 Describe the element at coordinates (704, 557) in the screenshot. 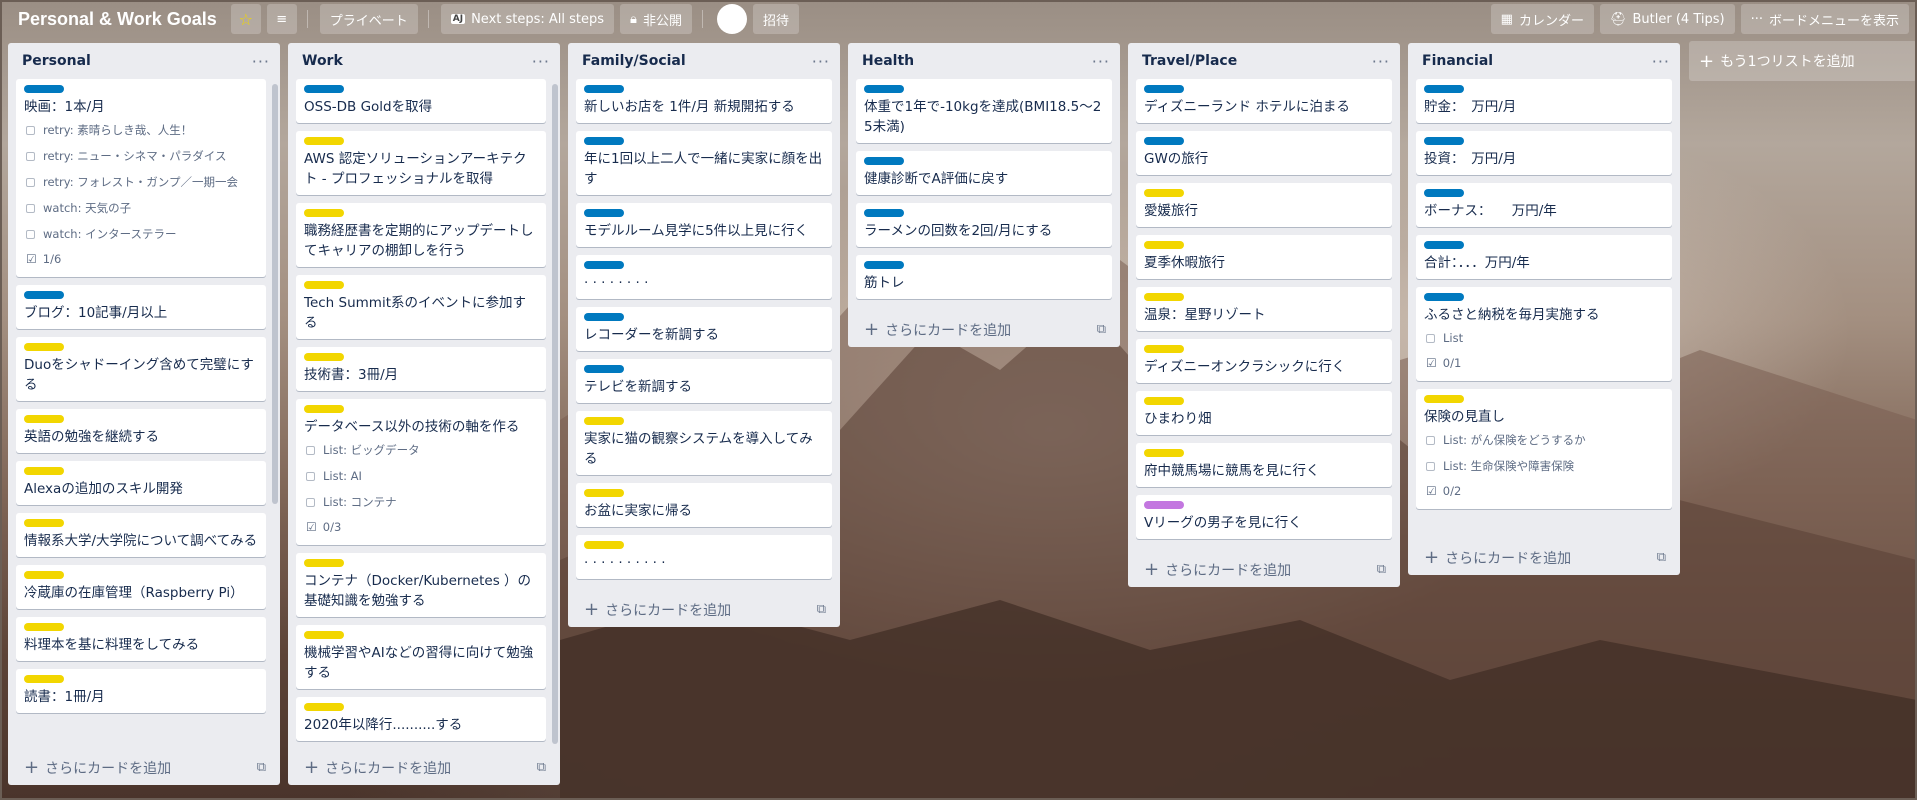

I see `card: · · · · · · · · · ·` at that location.